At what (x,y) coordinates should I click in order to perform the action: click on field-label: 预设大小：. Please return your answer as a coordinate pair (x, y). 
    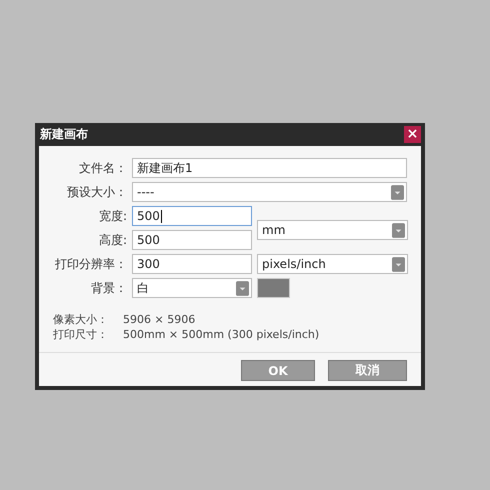
    Looking at the image, I should click on (96, 192).